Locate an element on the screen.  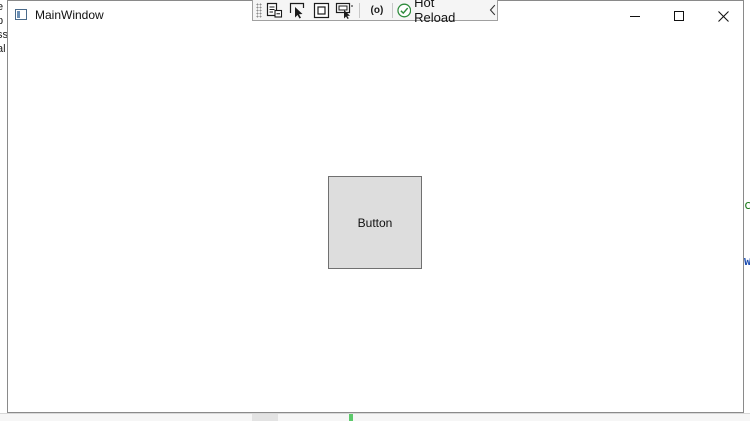
window-app-icon is located at coordinates (21, 14).